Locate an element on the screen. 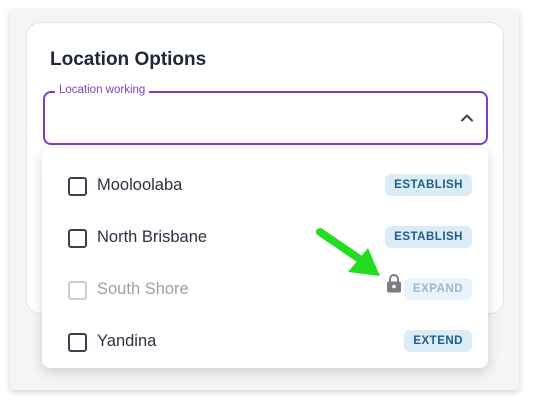 The image size is (534, 405). option-mooloolaba: Mooloolaba ESTABLISH is located at coordinates (265, 180).